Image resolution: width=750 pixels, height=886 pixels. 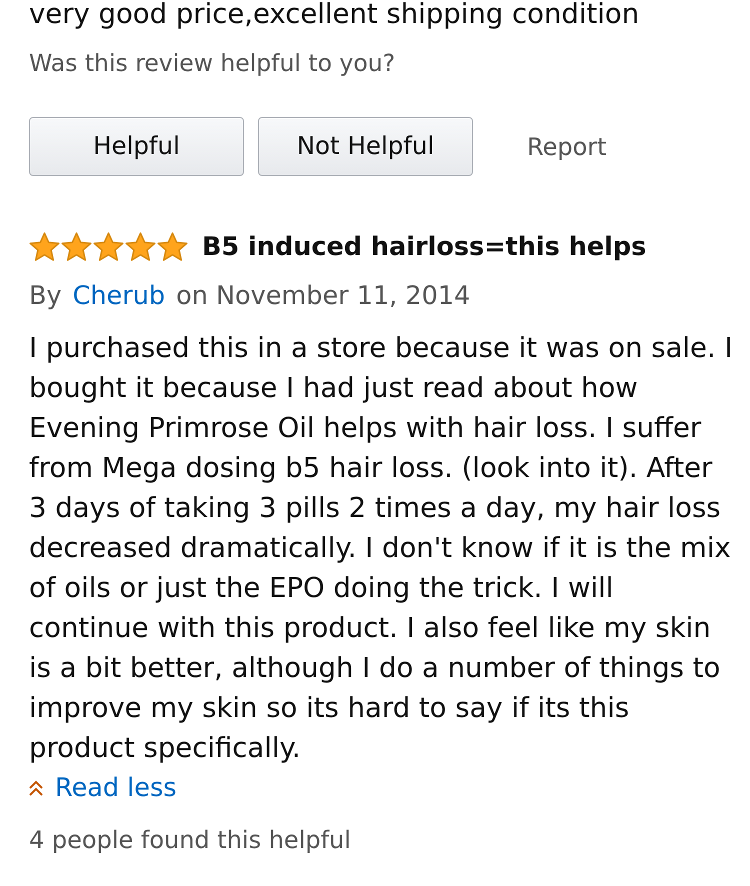 I want to click on vote-button: Not Helpful, so click(x=365, y=146).